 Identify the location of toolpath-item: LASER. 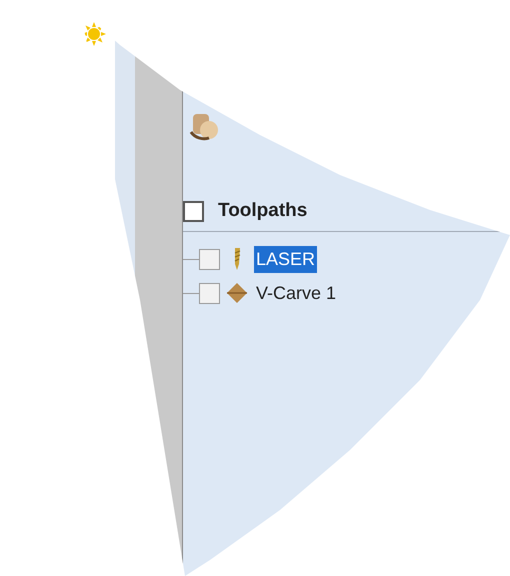
(286, 259).